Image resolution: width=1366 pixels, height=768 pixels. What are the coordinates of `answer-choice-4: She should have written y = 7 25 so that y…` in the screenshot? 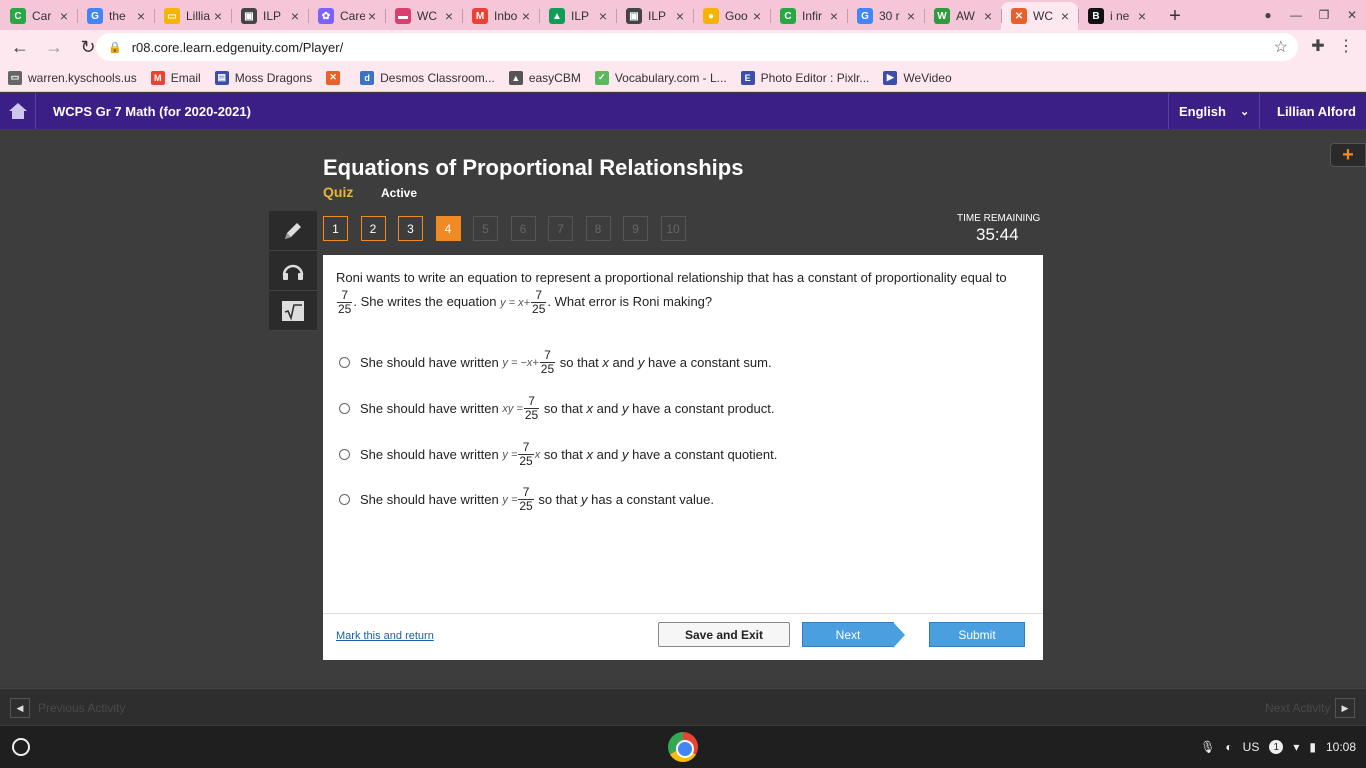 It's located at (526, 499).